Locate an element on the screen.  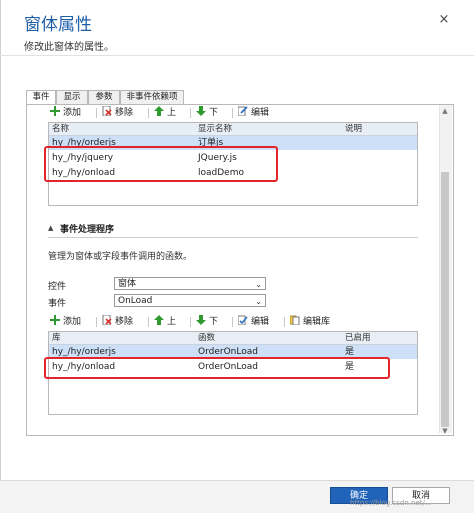
library-toolbar: 添加 移除 上 下 编辑 is located at coordinates (238, 113).